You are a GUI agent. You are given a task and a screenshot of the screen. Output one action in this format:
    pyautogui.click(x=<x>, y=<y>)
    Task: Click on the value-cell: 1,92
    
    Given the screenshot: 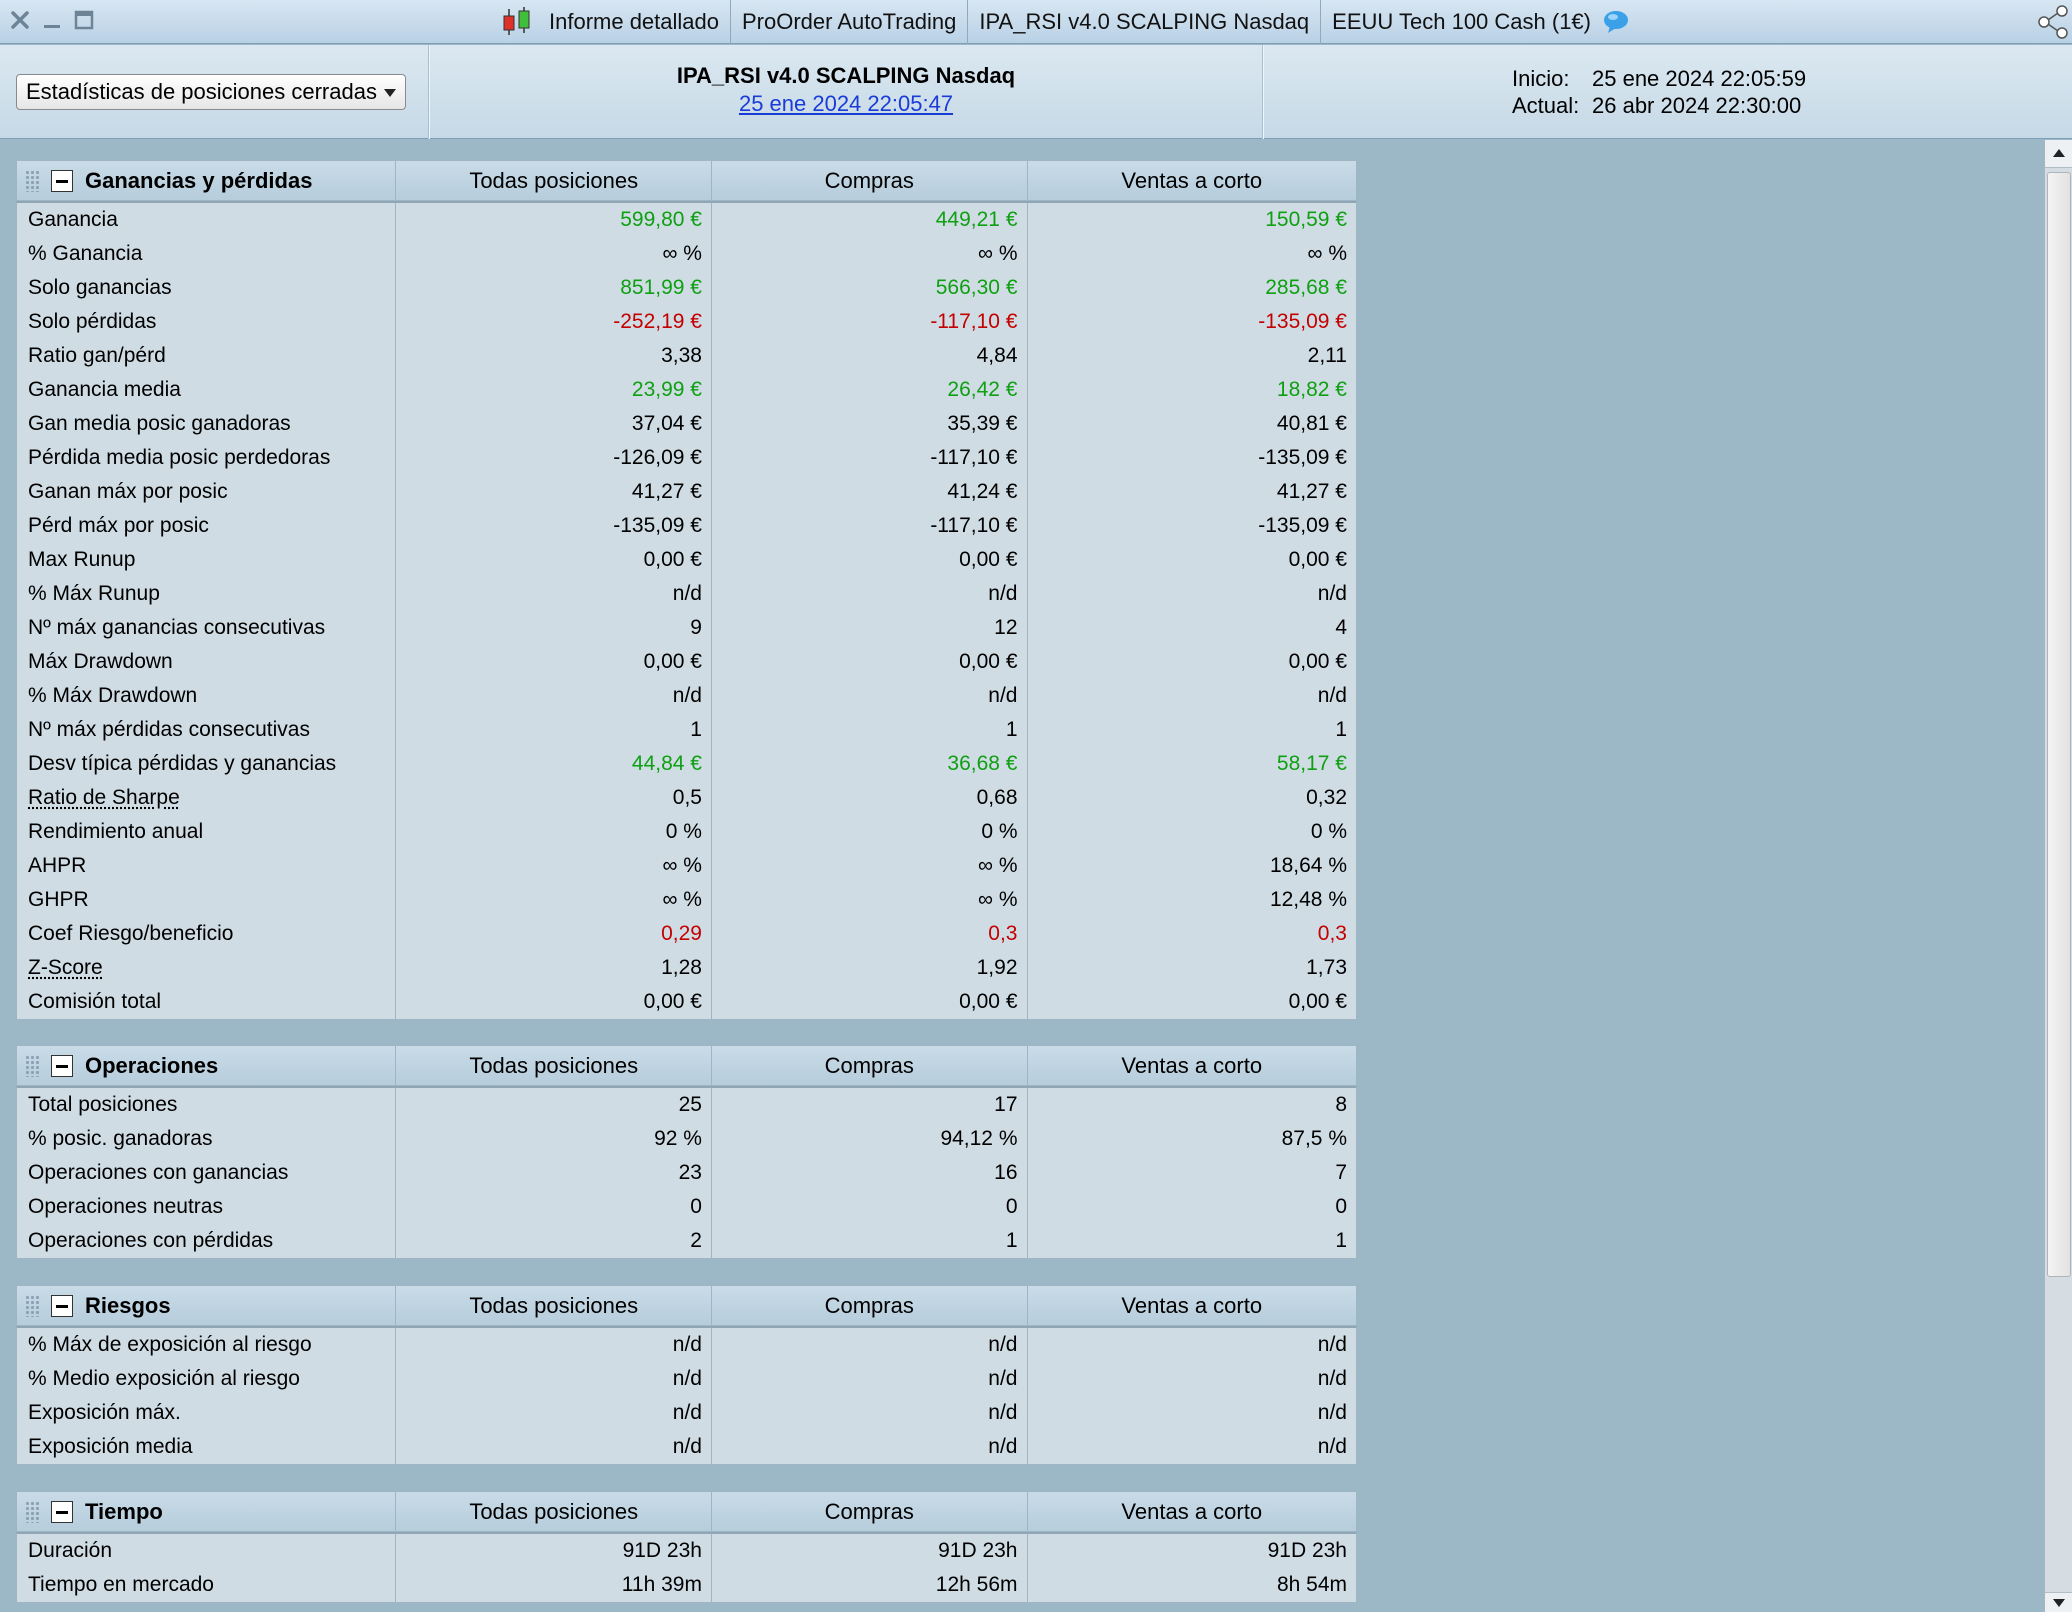 What is the action you would take?
    pyautogui.click(x=870, y=968)
    